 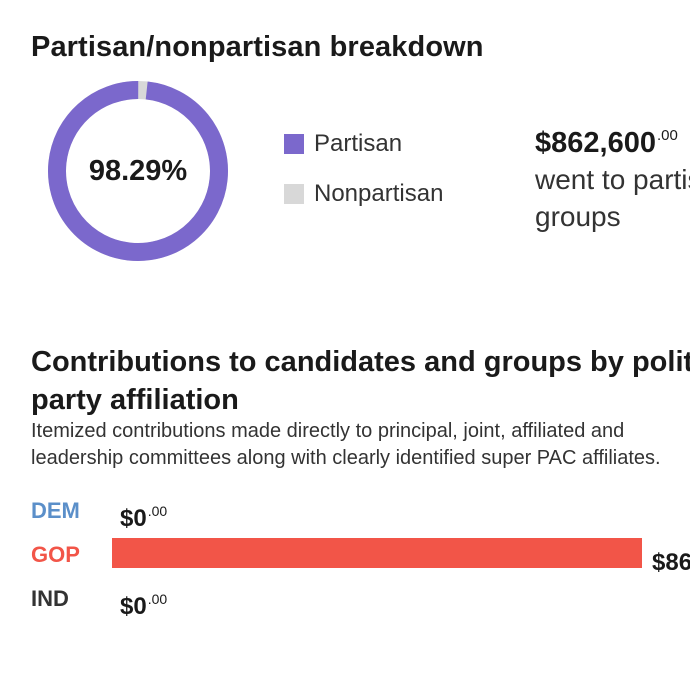 I want to click on legend-label-nonpartisan: Nonpartisan, so click(x=379, y=193).